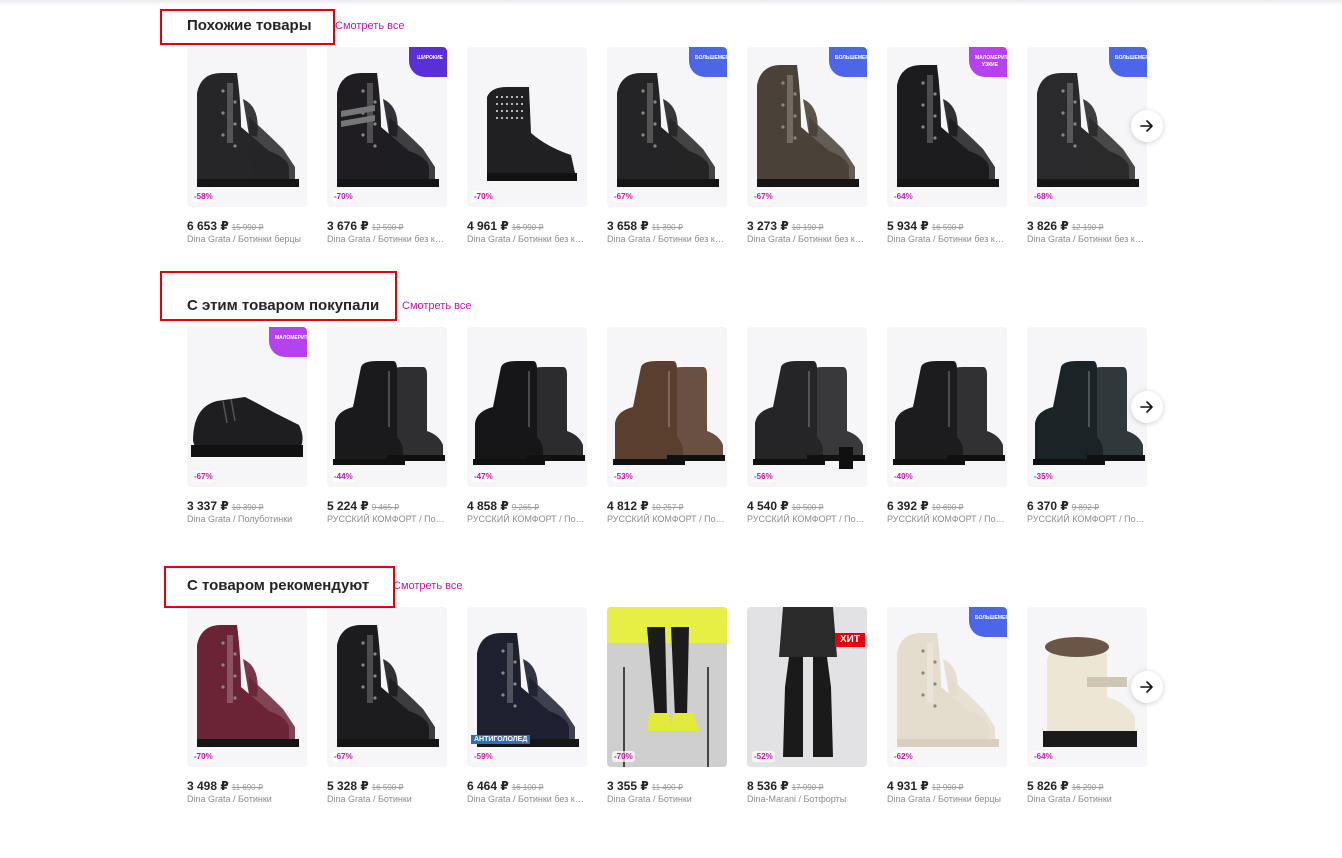 The image size is (1342, 858). What do you see at coordinates (1043, 476) in the screenshot?
I see `discount-label: -35%` at bounding box center [1043, 476].